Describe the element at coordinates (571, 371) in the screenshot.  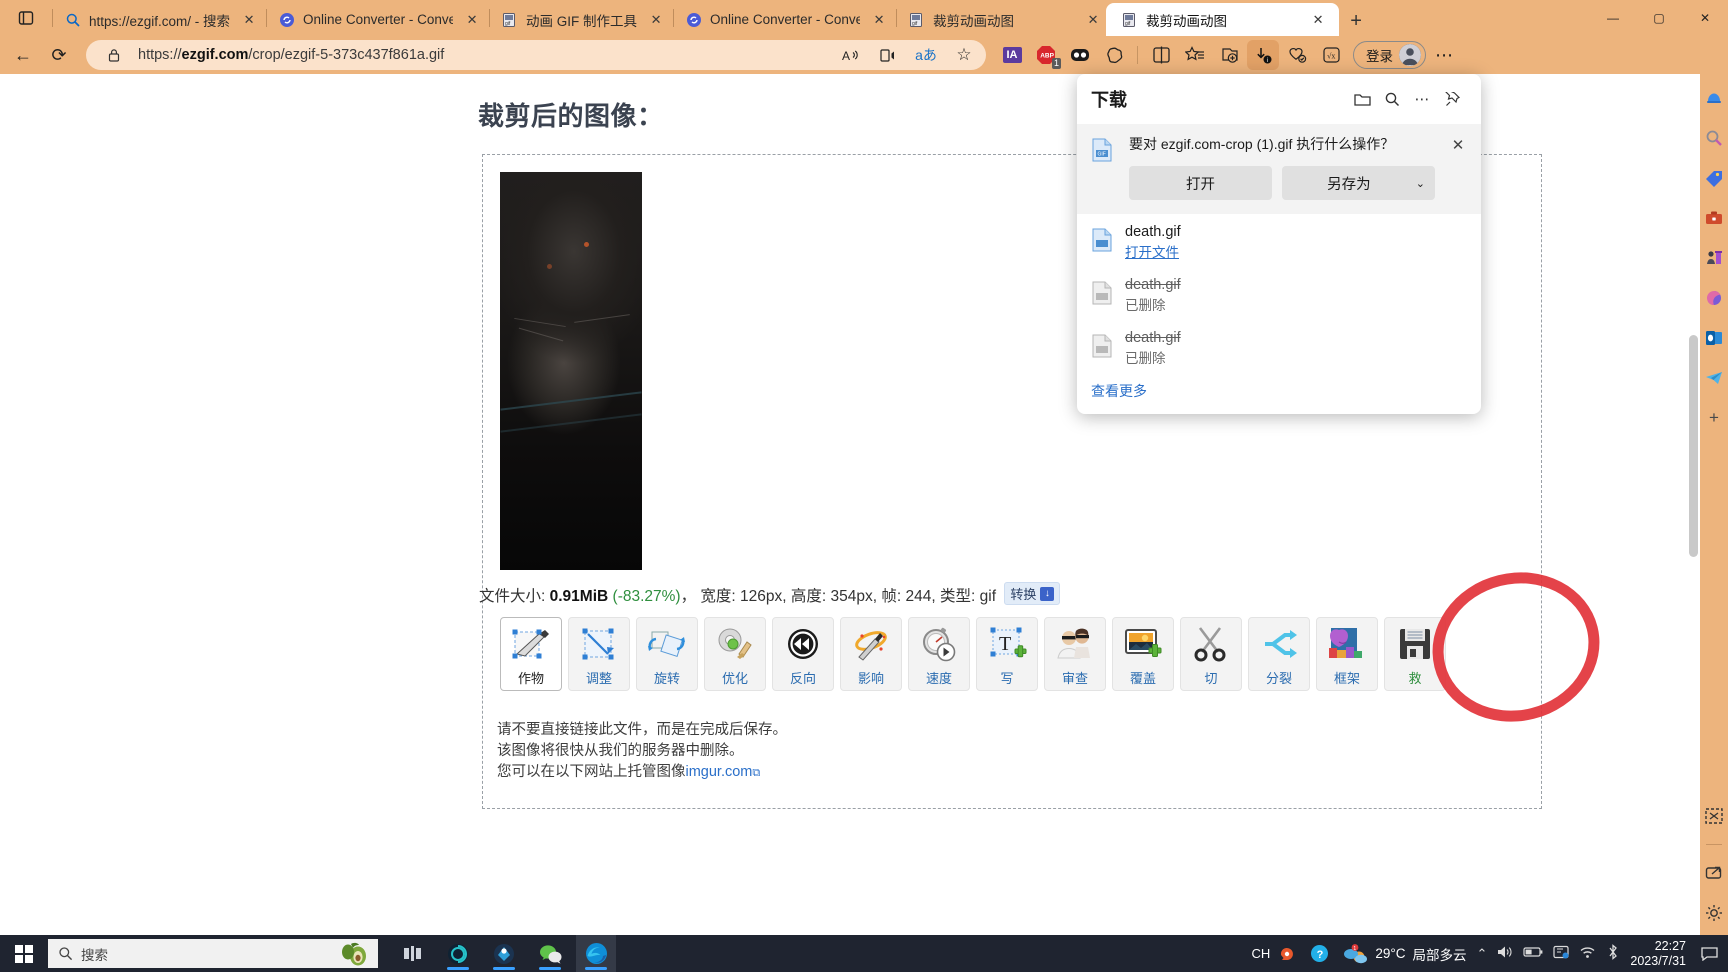
I see `cropped-gif-image` at that location.